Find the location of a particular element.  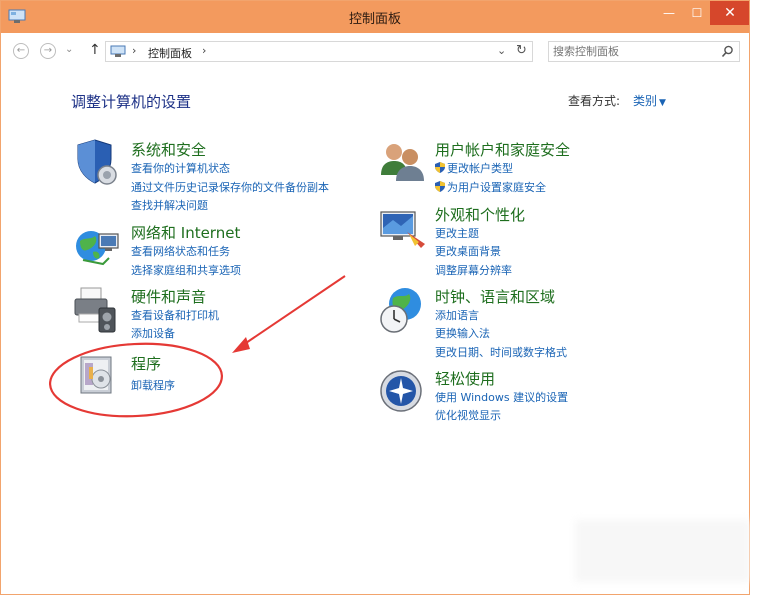

link-devices-printers: 查看设备和打印机 is located at coordinates (175, 315).